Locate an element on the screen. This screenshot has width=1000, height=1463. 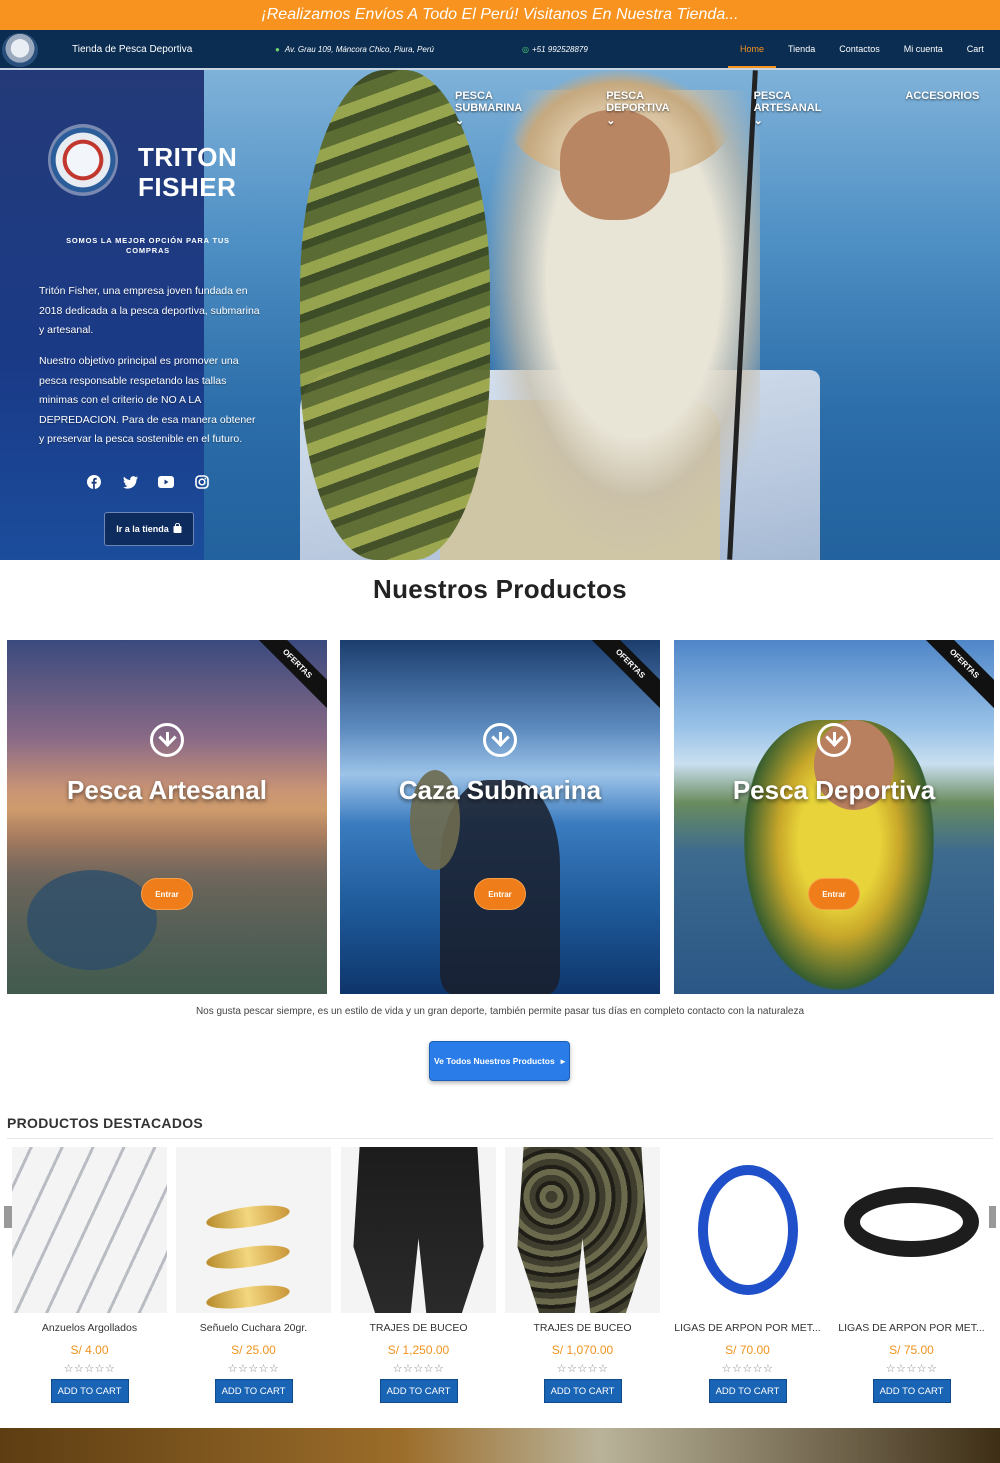
menu-accesorios: ACCESORIOS is located at coordinates (942, 108).